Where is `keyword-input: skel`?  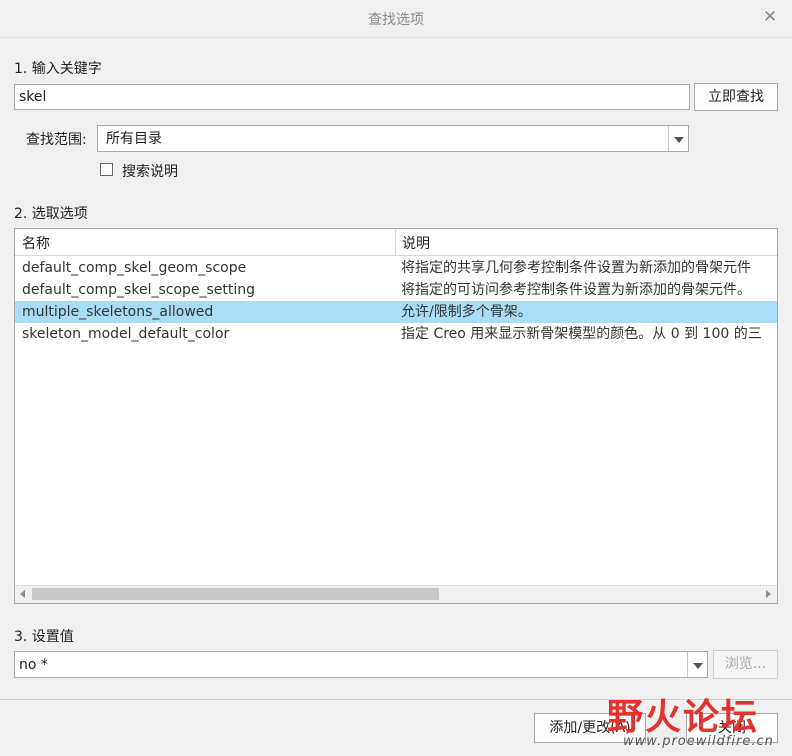
keyword-input: skel is located at coordinates (352, 97).